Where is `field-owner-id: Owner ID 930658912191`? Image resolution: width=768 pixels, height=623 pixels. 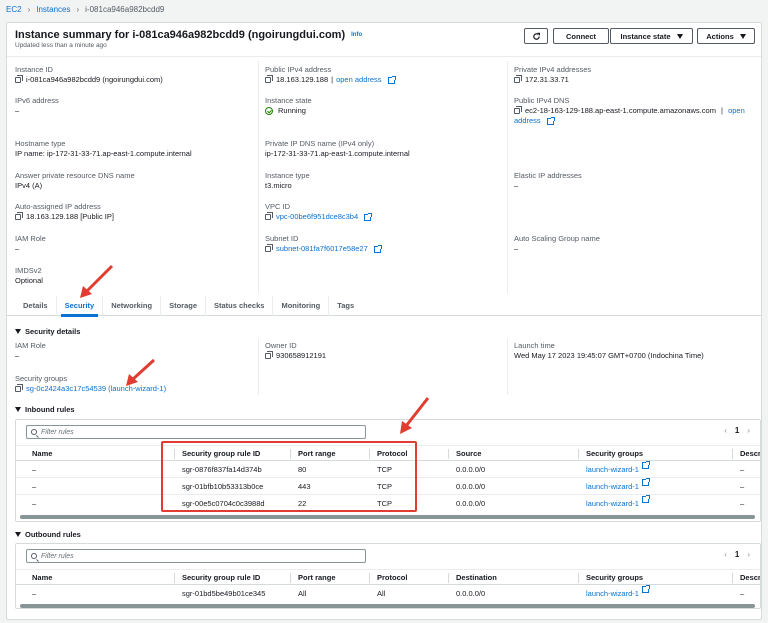
field-owner-id: Owner ID 930658912191 is located at coordinates (296, 350).